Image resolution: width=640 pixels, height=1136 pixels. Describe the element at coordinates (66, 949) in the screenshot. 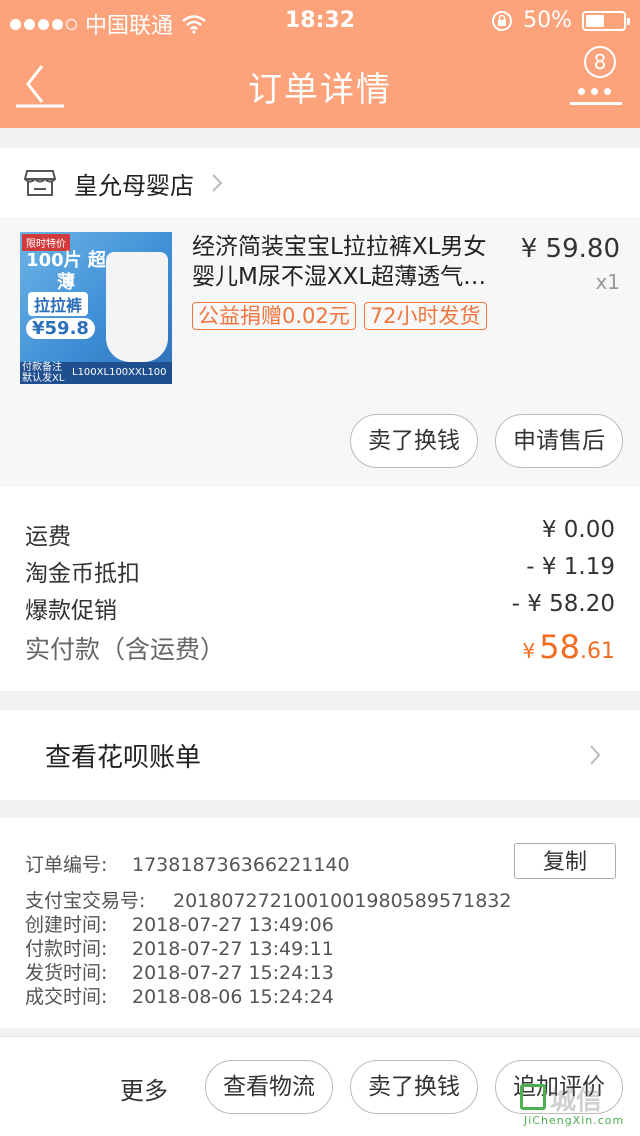

I see `paid-label: 付款时间:` at that location.